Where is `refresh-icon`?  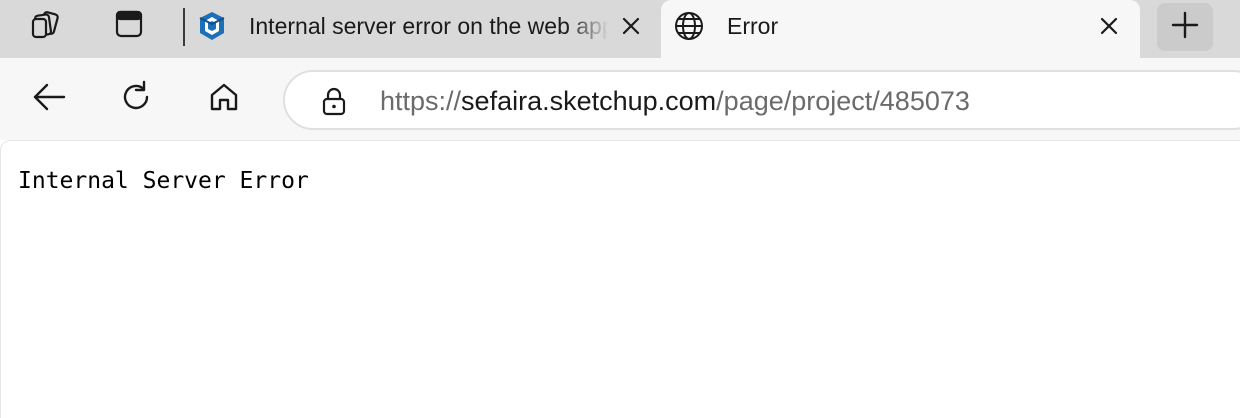
refresh-icon is located at coordinates (136, 99).